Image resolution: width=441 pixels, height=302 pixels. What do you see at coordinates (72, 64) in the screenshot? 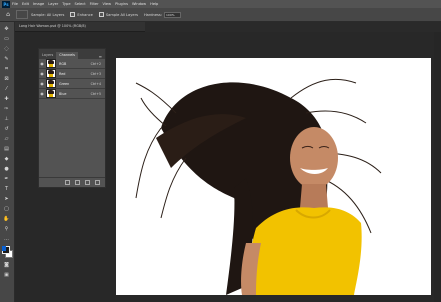
I see `channel-row-rgb: ◉ RGB Ctrl+2` at bounding box center [72, 64].